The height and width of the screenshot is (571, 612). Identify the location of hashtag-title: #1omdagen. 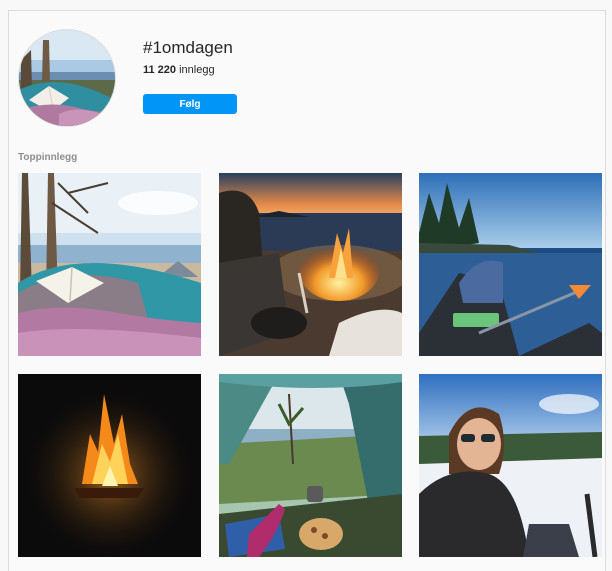
(188, 47).